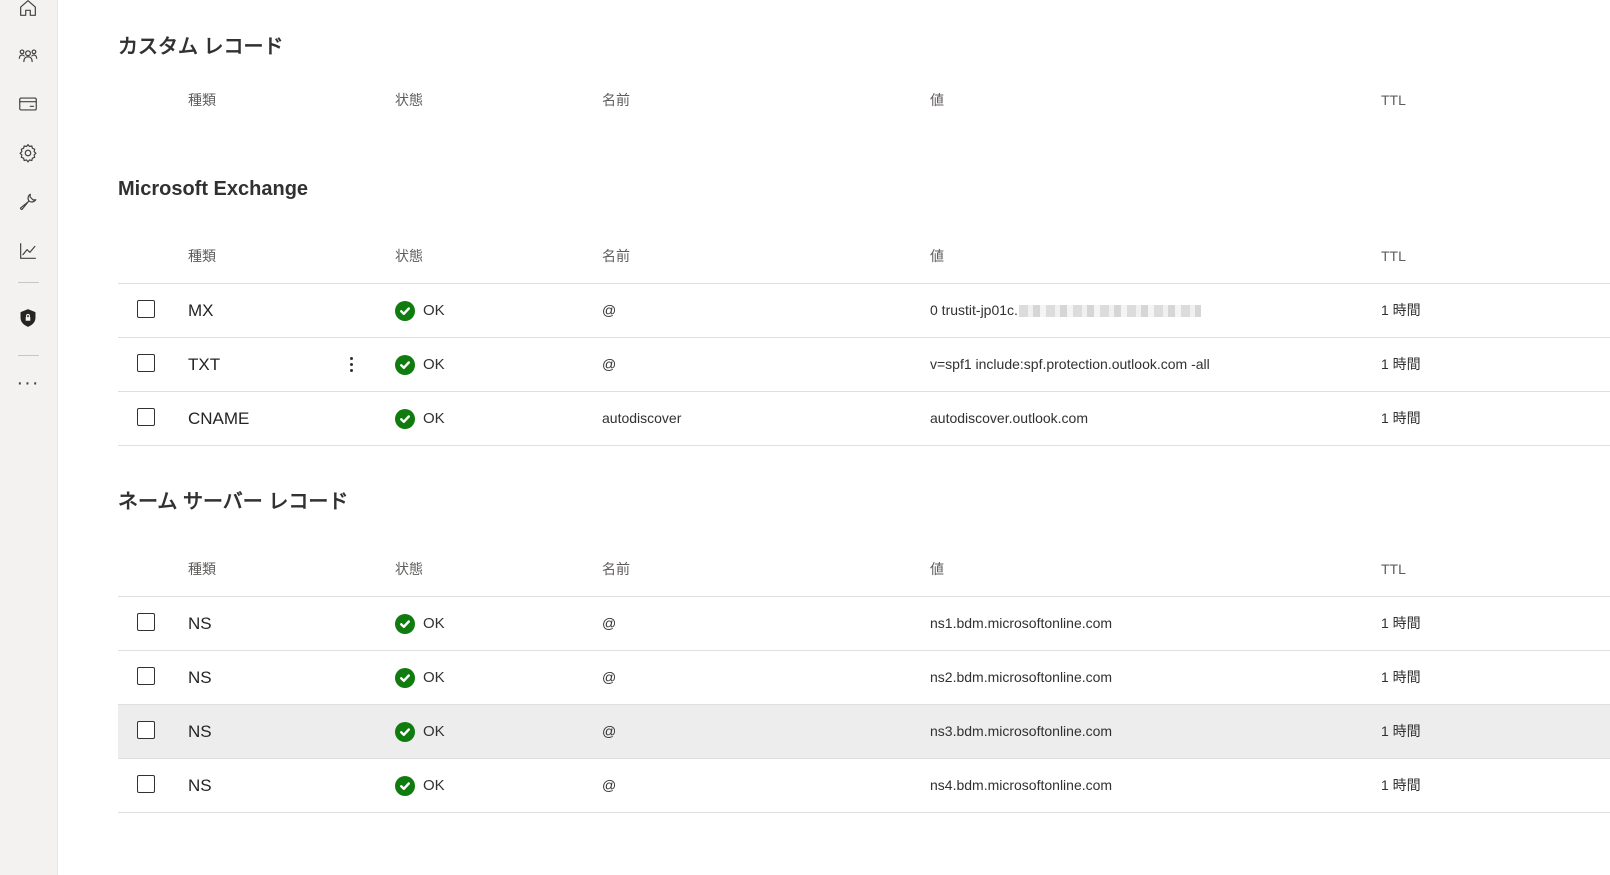 The image size is (1610, 875). I want to click on rail-divider, so click(28, 282).